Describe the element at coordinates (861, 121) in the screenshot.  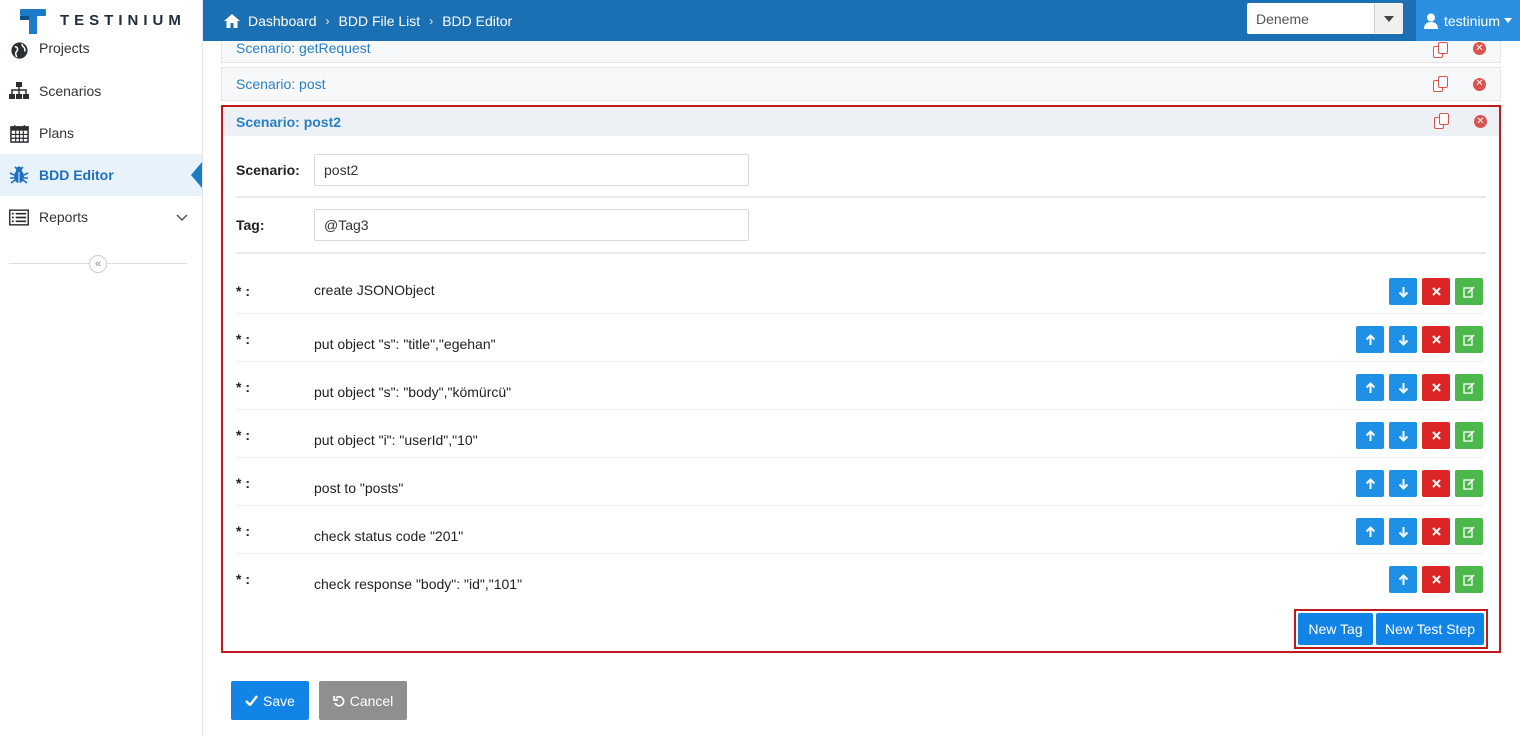
I see `scenario-panel-header: Scenario: post2 ✕` at that location.